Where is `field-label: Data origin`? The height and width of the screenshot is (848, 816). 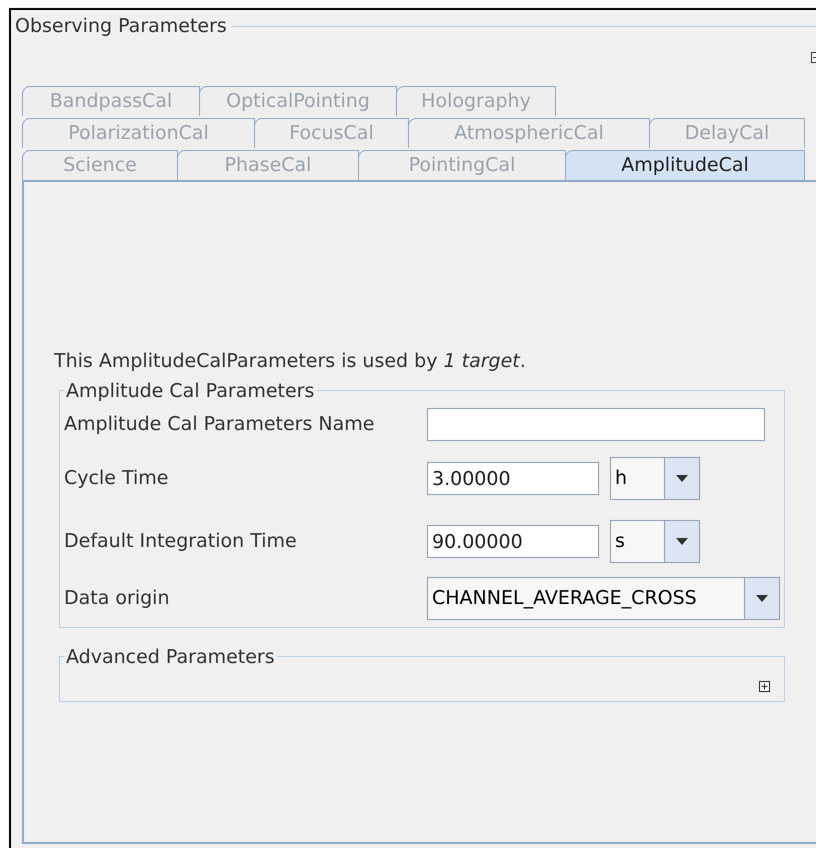
field-label: Data origin is located at coordinates (117, 598).